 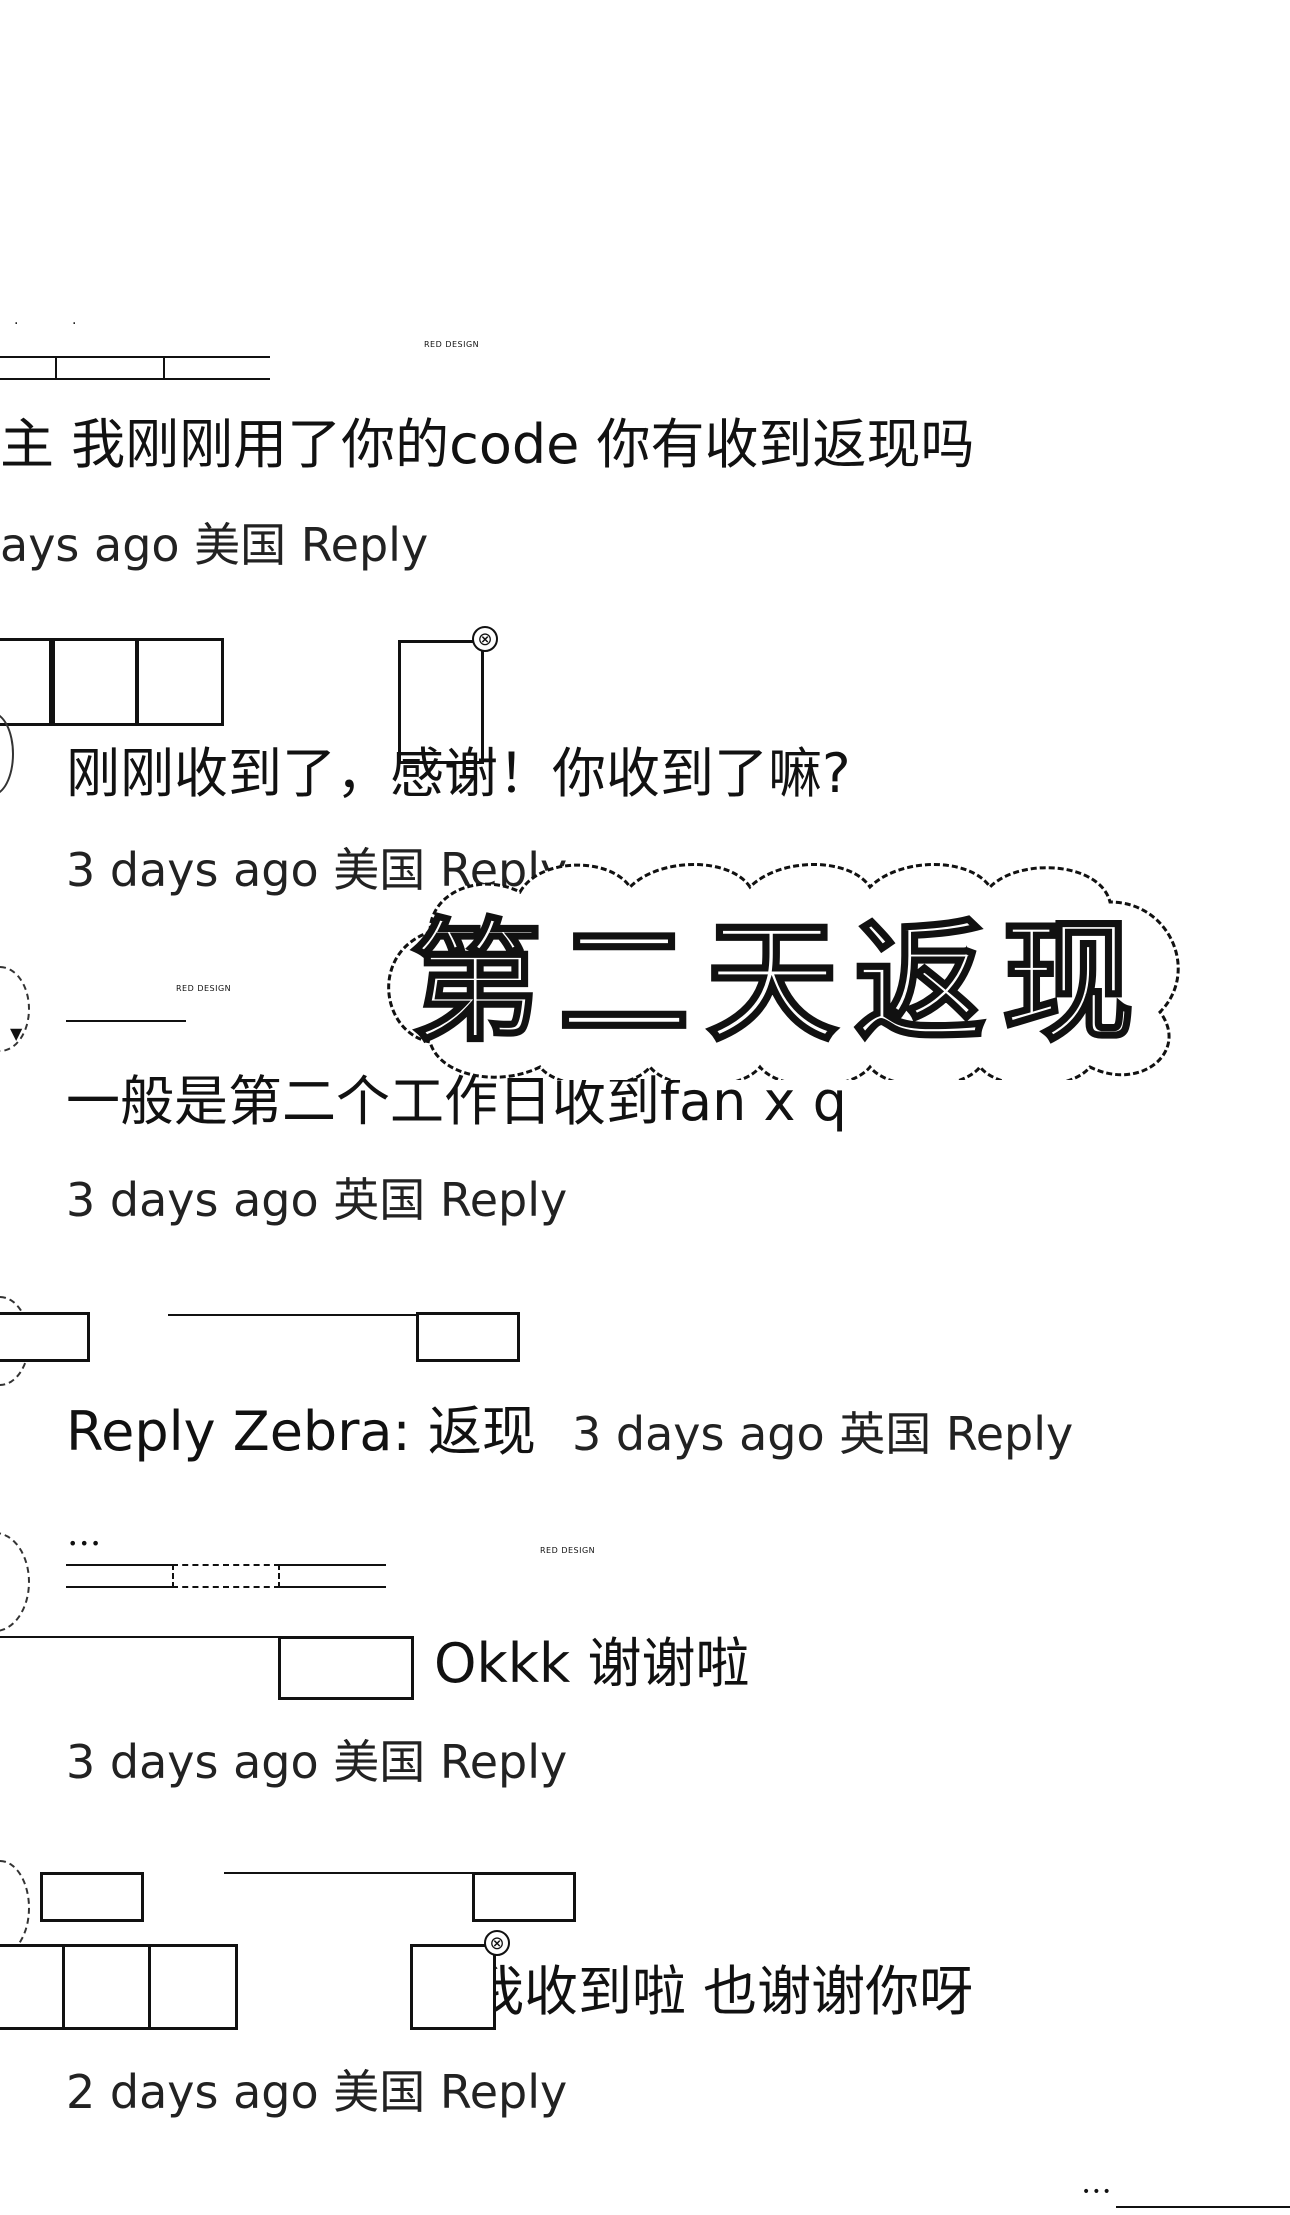 What do you see at coordinates (301, 1431) in the screenshot?
I see `comment-text: Reply Zebra: 返现` at bounding box center [301, 1431].